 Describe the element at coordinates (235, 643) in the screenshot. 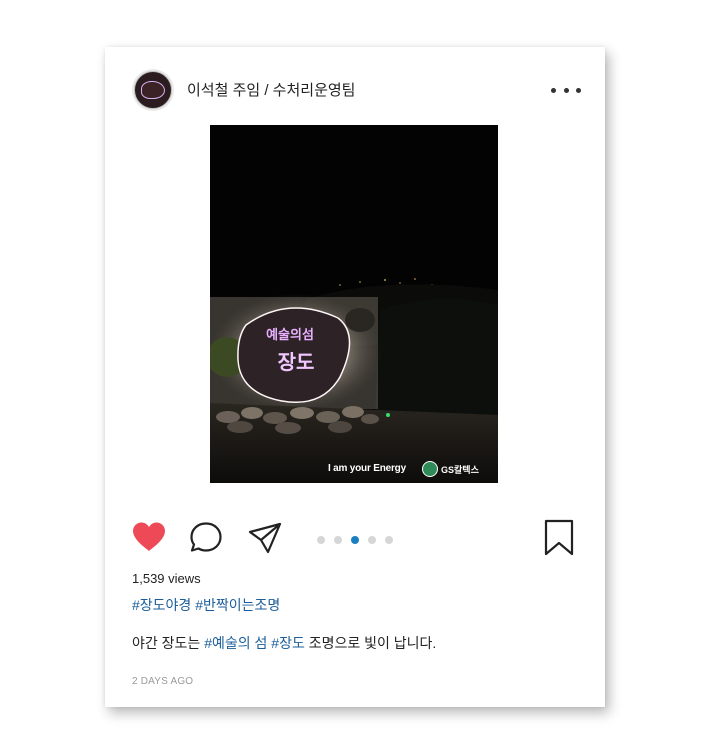

I see `caption-hashtag: #예술의 섬` at that location.